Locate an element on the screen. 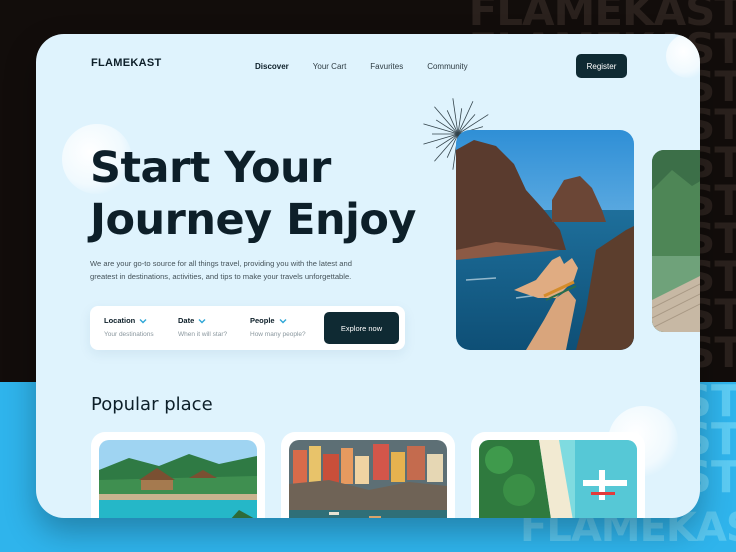 This screenshot has width=736, height=552. location-field: Location Your destinations is located at coordinates (129, 327).